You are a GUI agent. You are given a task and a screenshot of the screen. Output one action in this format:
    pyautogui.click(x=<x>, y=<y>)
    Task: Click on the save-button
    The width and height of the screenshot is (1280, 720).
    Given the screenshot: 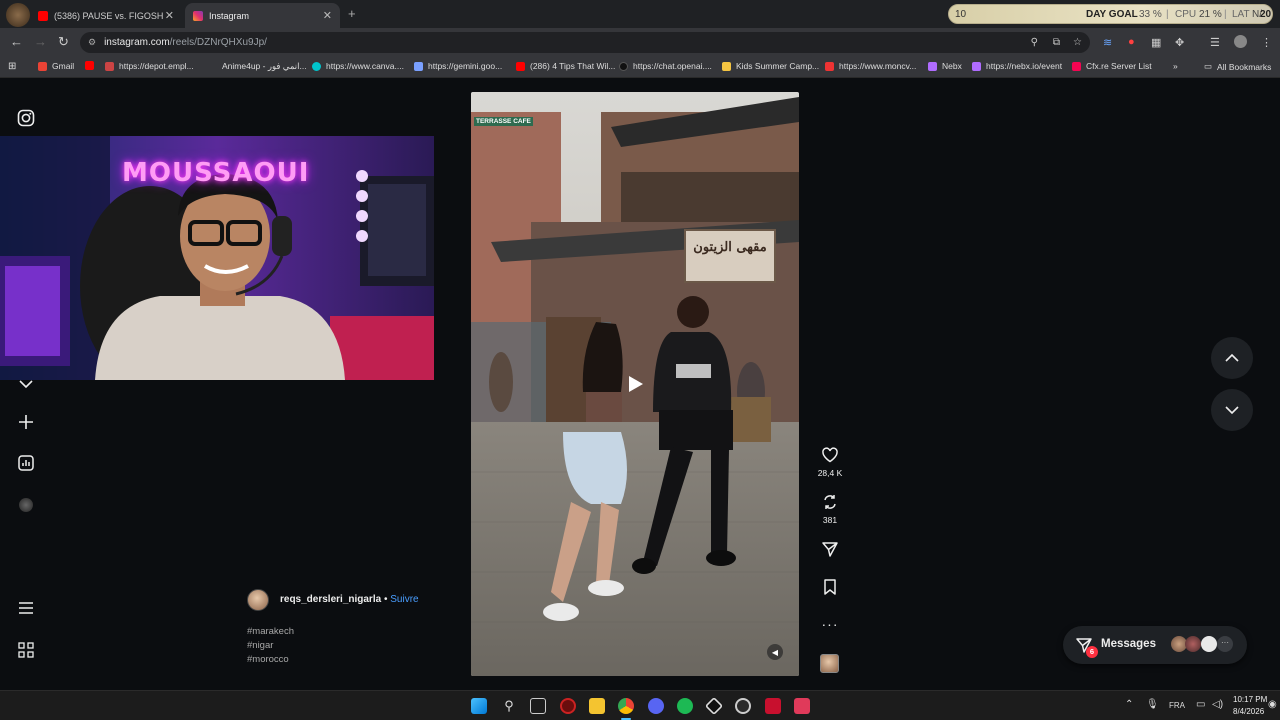 What is the action you would take?
    pyautogui.click(x=830, y=588)
    